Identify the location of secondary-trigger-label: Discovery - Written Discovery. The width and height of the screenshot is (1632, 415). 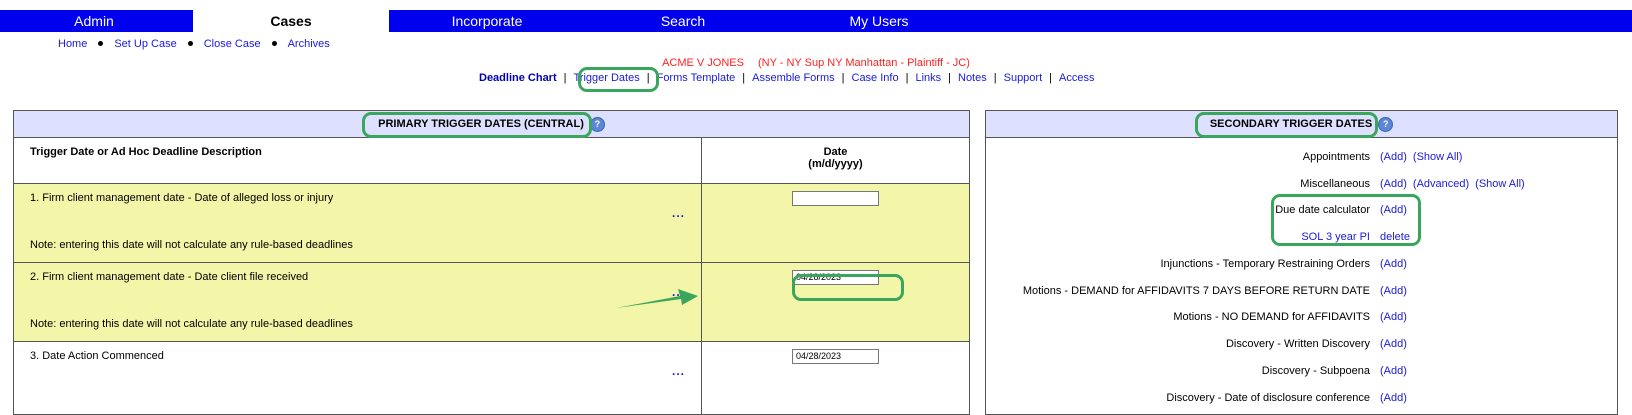
(1298, 344).